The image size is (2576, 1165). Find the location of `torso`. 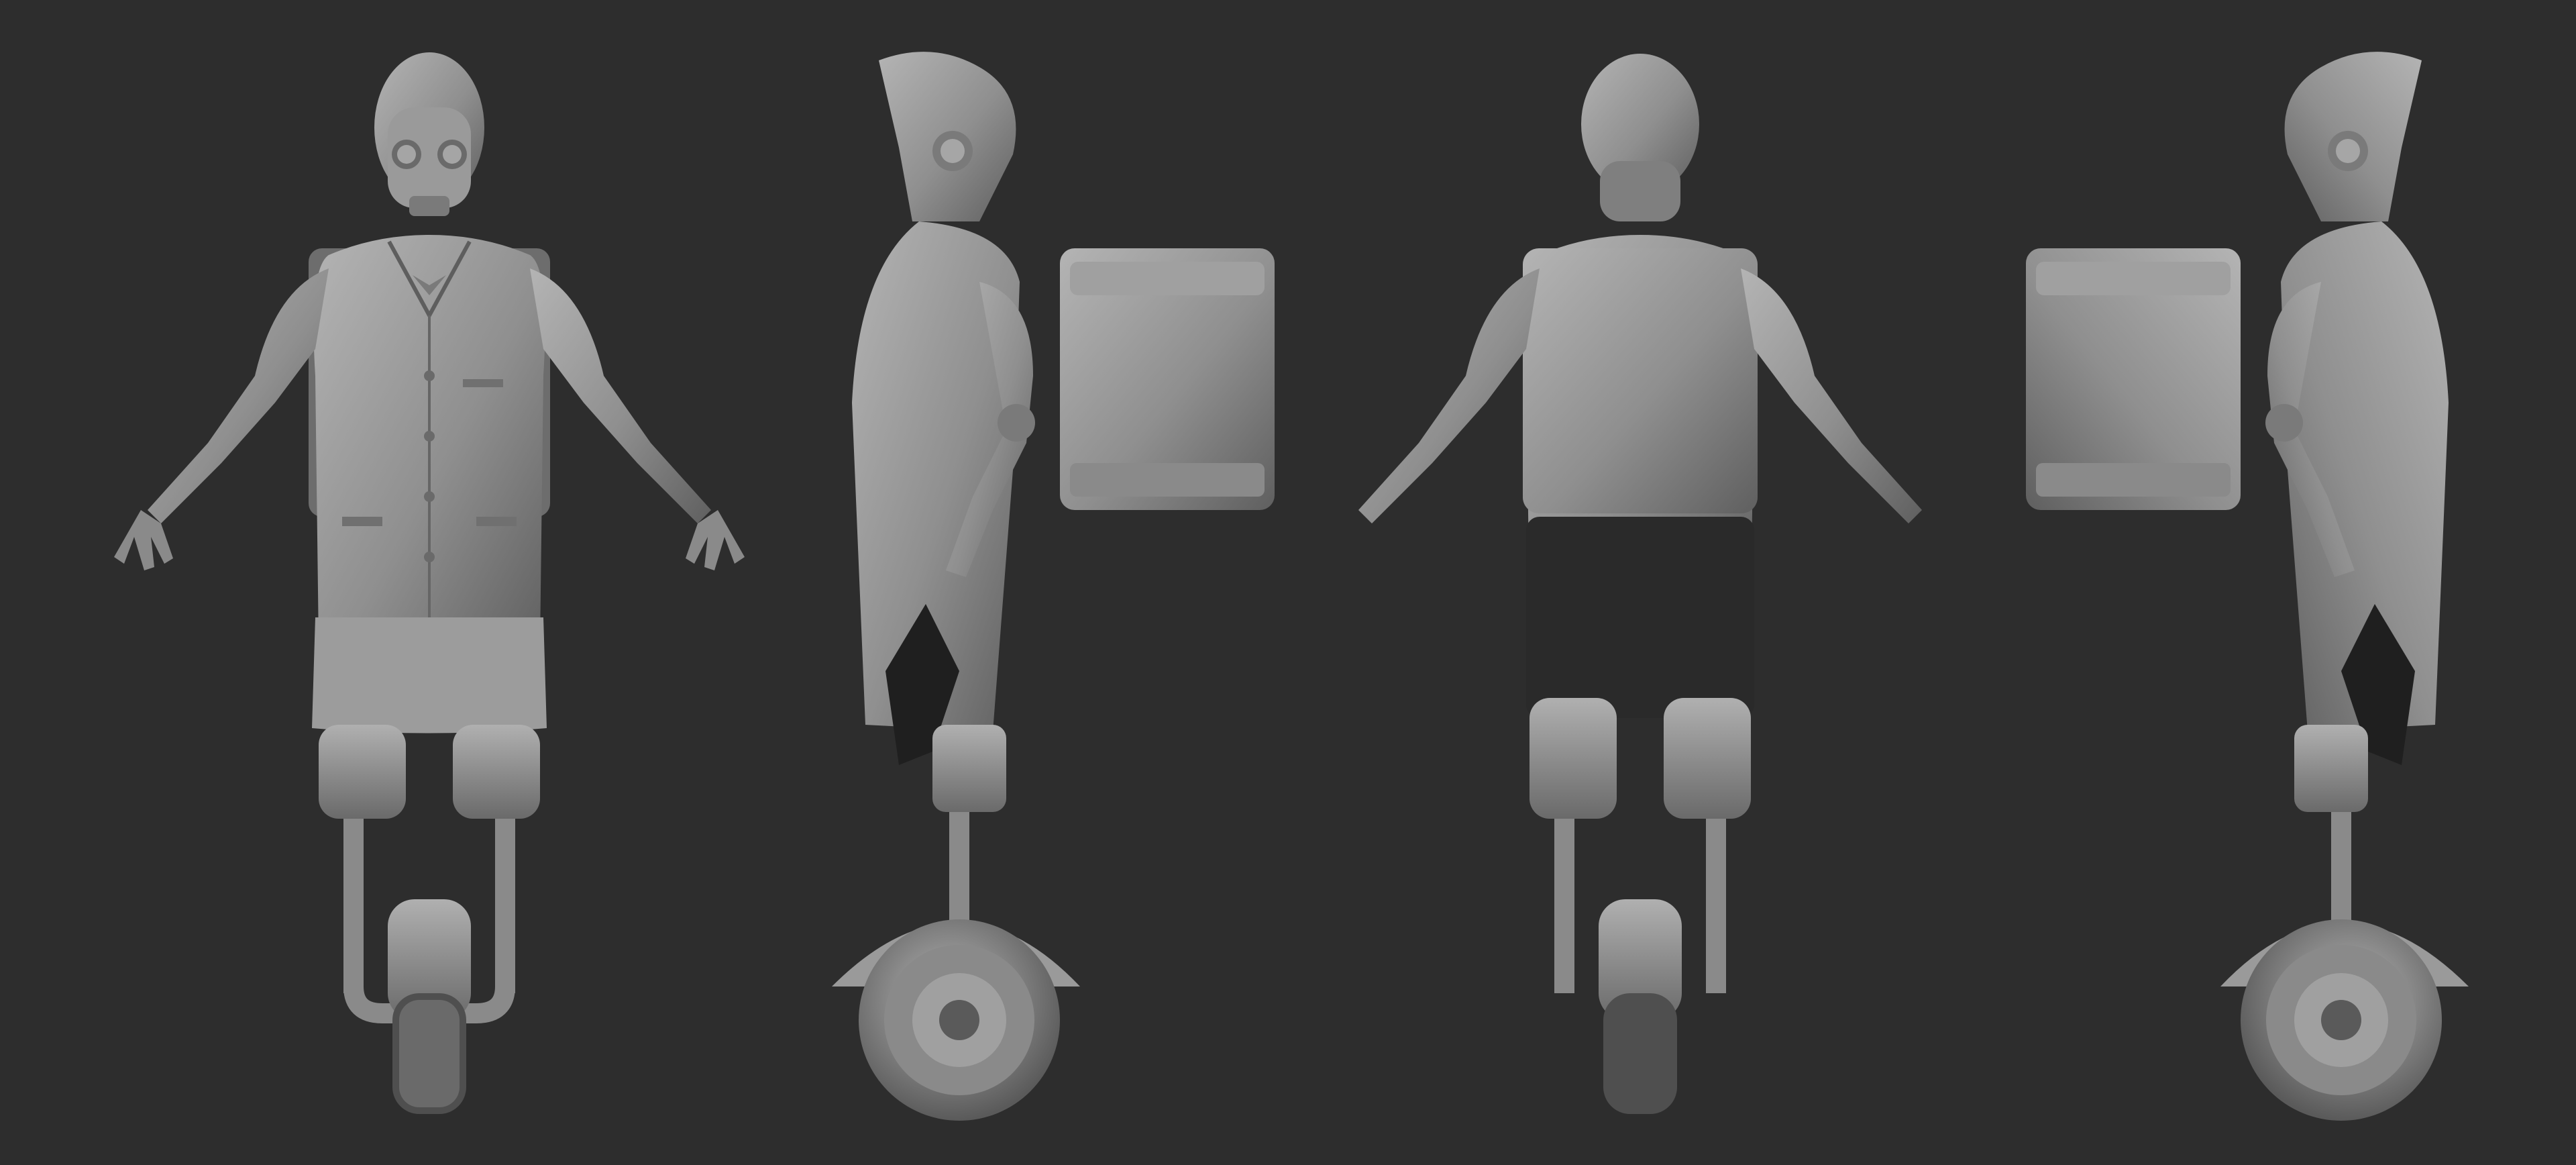

torso is located at coordinates (429, 447).